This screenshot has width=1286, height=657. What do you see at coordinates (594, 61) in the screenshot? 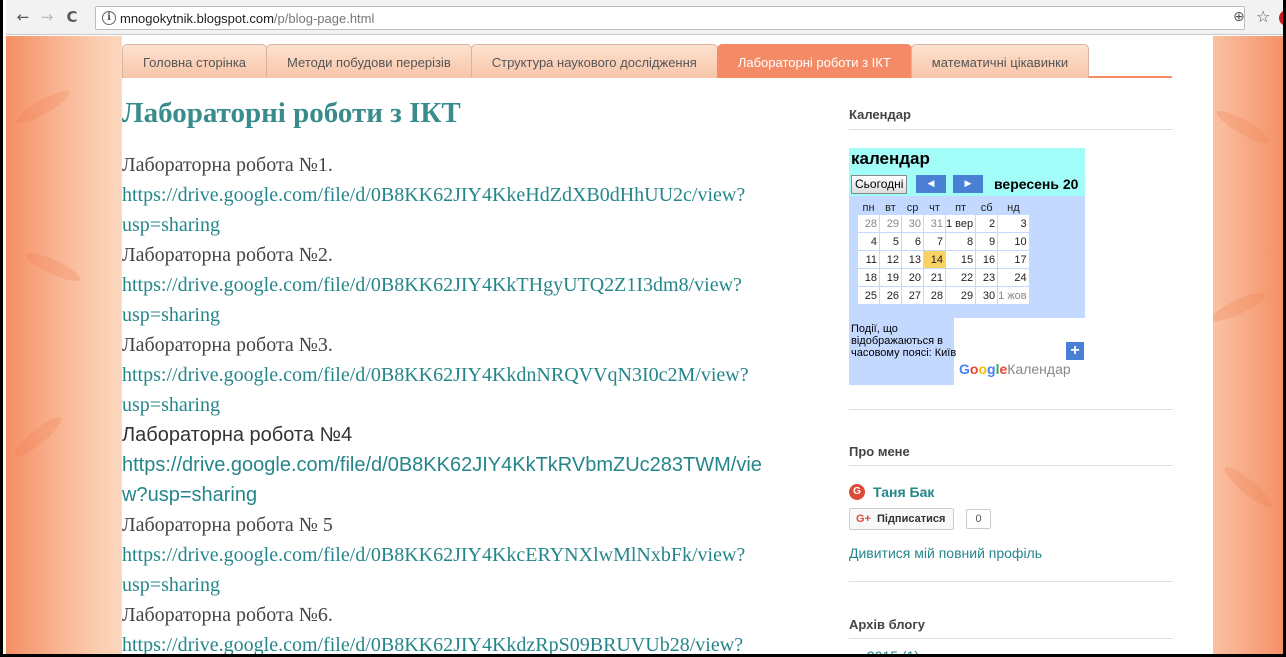
I see `tab-research-structure: Структура наукового дослідження` at bounding box center [594, 61].